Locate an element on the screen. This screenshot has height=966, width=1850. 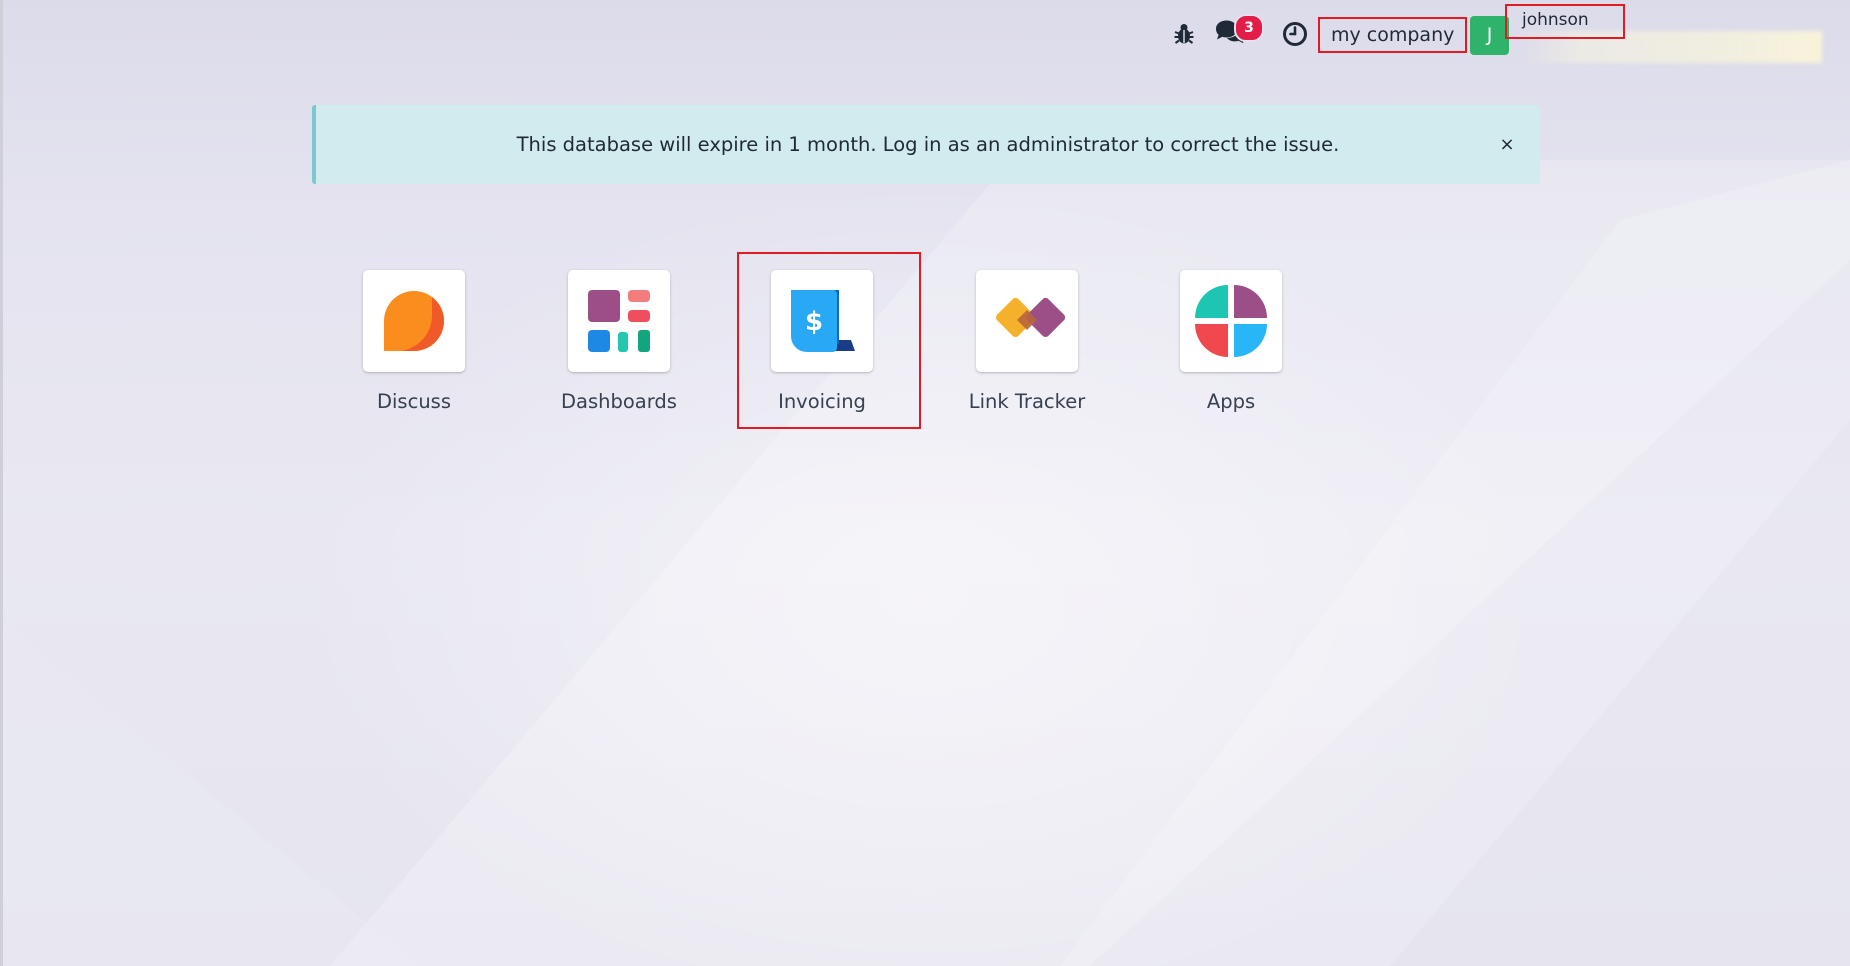
dashboards-icon is located at coordinates (619, 321).